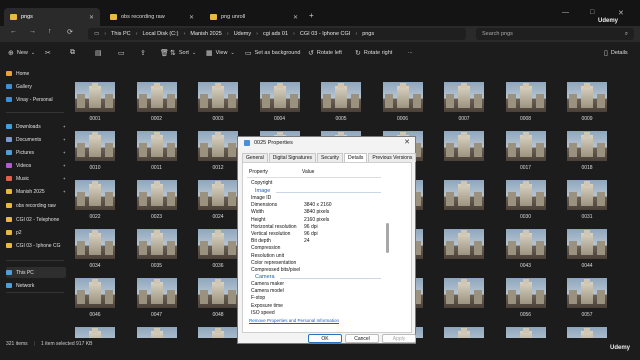 The height and width of the screenshot is (360, 640). Describe the element at coordinates (284, 227) in the screenshot. I see `details-row: Horizontal resolution 96 dpi` at that location.